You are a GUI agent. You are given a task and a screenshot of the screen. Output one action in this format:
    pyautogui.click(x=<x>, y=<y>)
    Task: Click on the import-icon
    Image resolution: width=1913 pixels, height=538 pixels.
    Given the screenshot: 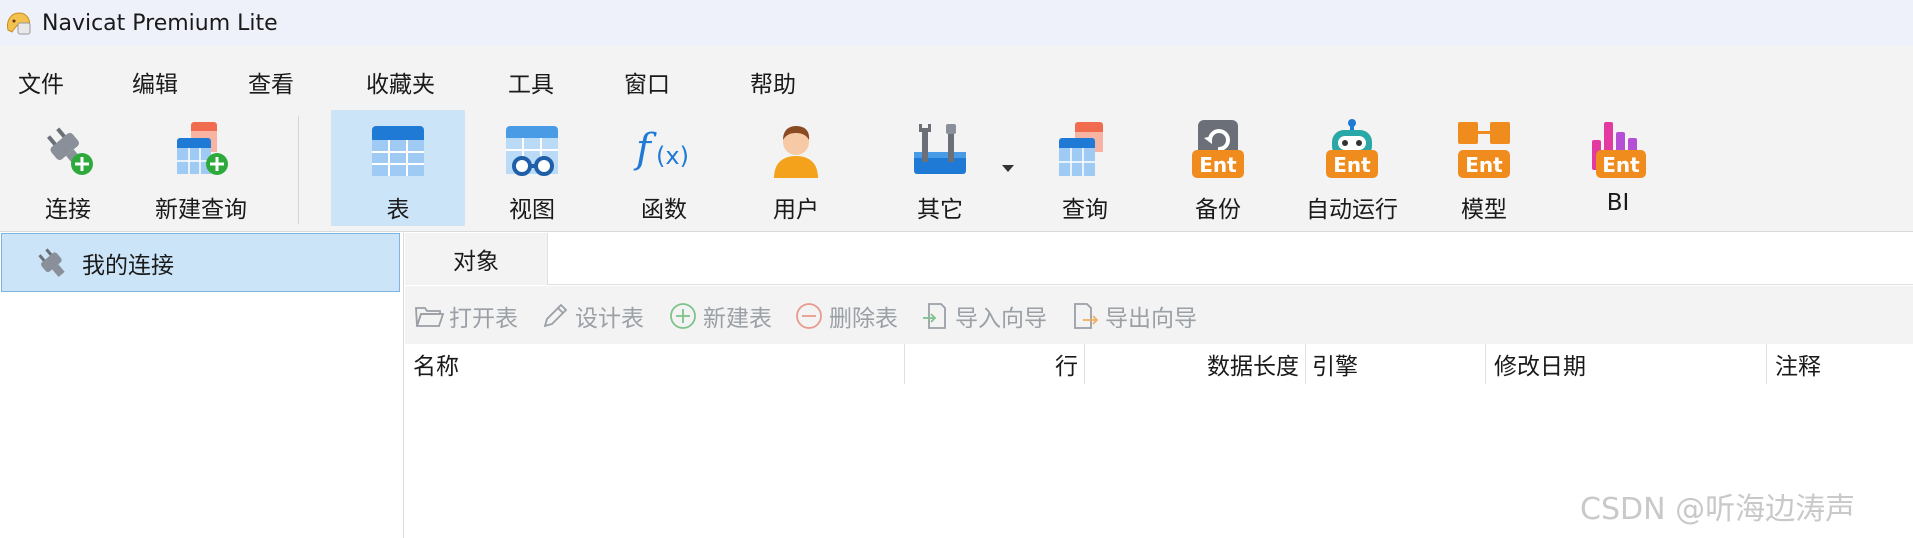 What is the action you would take?
    pyautogui.click(x=934, y=316)
    